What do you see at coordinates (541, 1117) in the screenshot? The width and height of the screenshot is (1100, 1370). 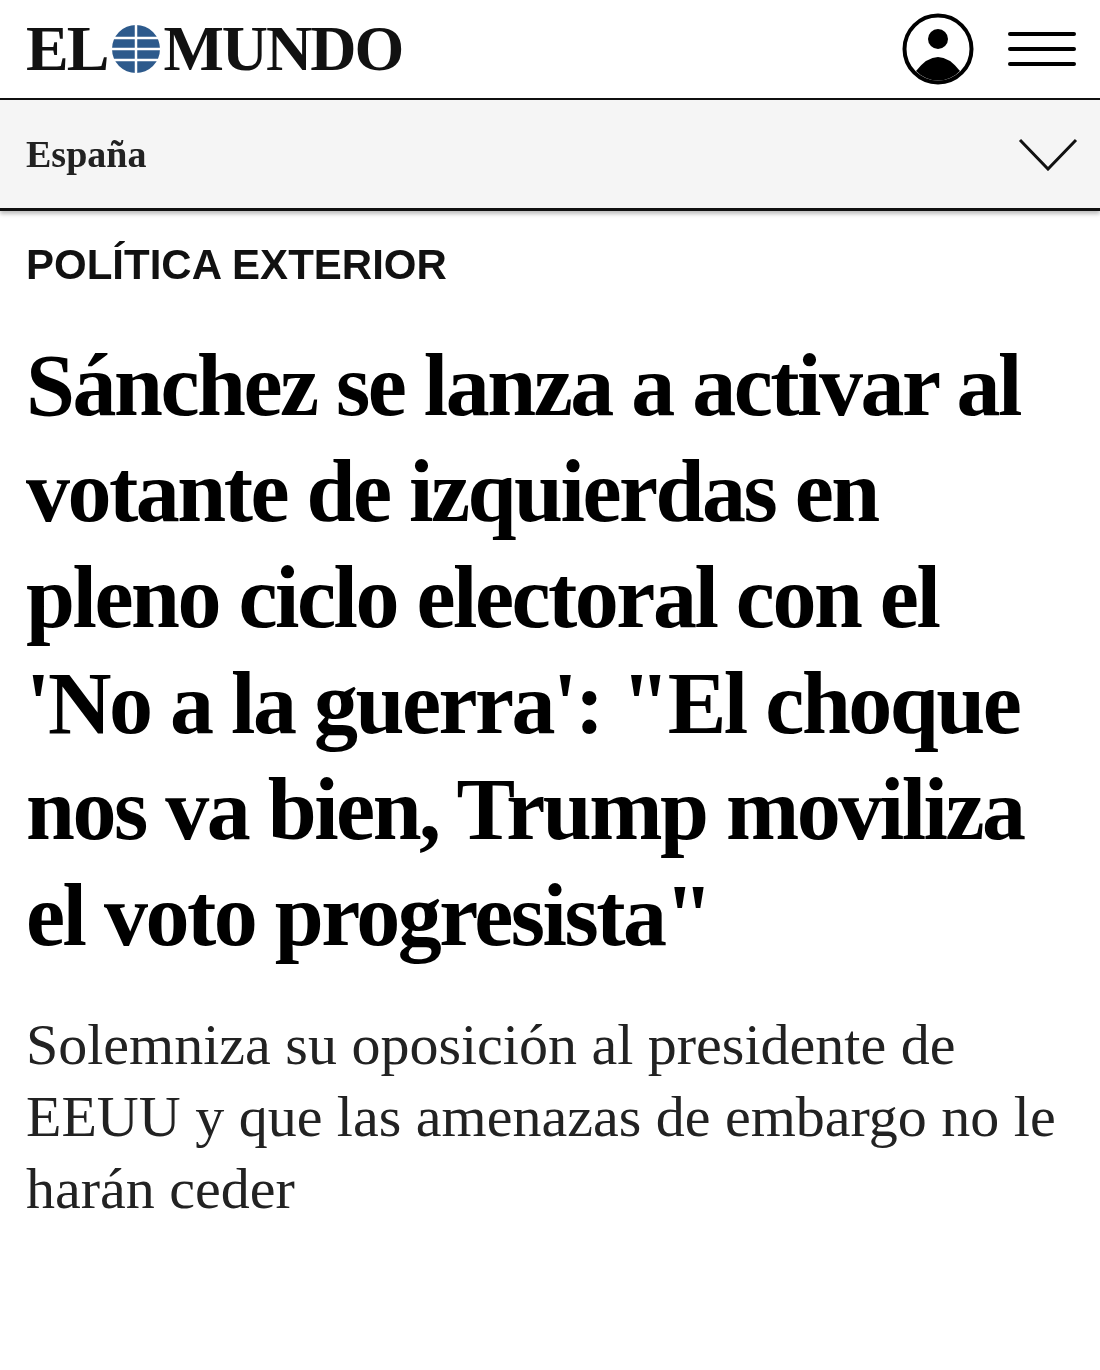 I see `subtitle: Solemniza su oposición al presidente de EEUU y que las amenazas de embargo no le harán ceder` at bounding box center [541, 1117].